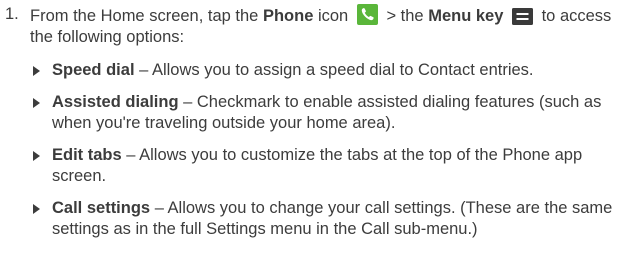 The image size is (636, 271). Describe the element at coordinates (466, 16) in the screenshot. I see `menu-key-label: Menu key` at that location.